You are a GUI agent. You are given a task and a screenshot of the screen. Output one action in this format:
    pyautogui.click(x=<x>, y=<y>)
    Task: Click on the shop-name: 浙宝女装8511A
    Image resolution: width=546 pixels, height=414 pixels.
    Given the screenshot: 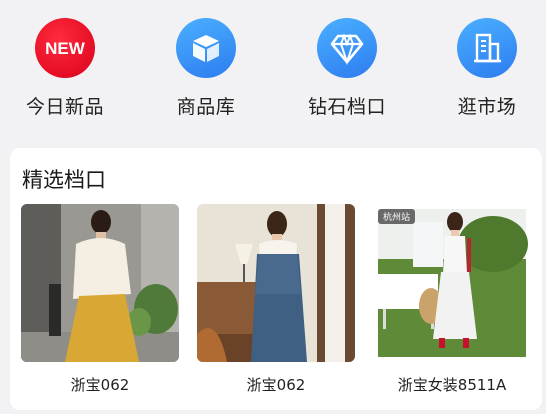 What is the action you would take?
    pyautogui.click(x=452, y=385)
    